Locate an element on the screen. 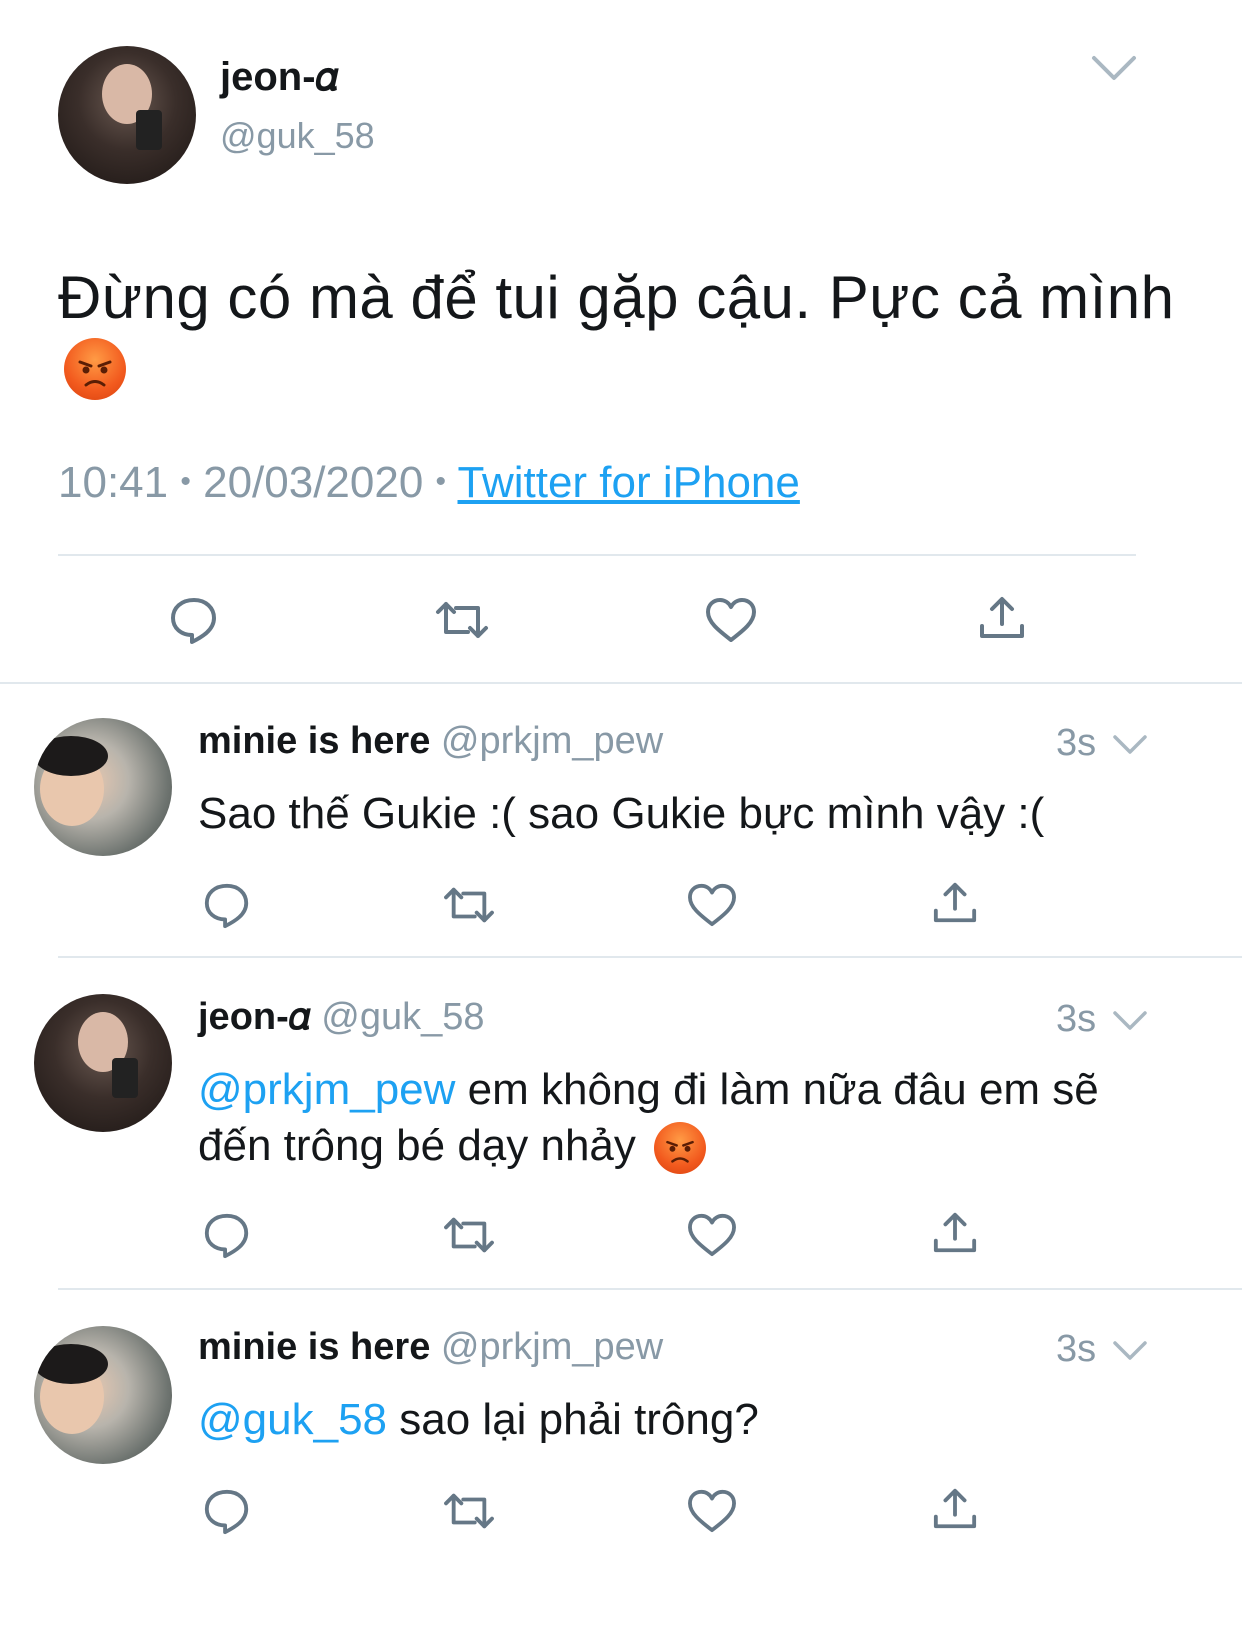 The image size is (1242, 1632). reply-text: @guk_58 sao lại phải trông? is located at coordinates (678, 1420).